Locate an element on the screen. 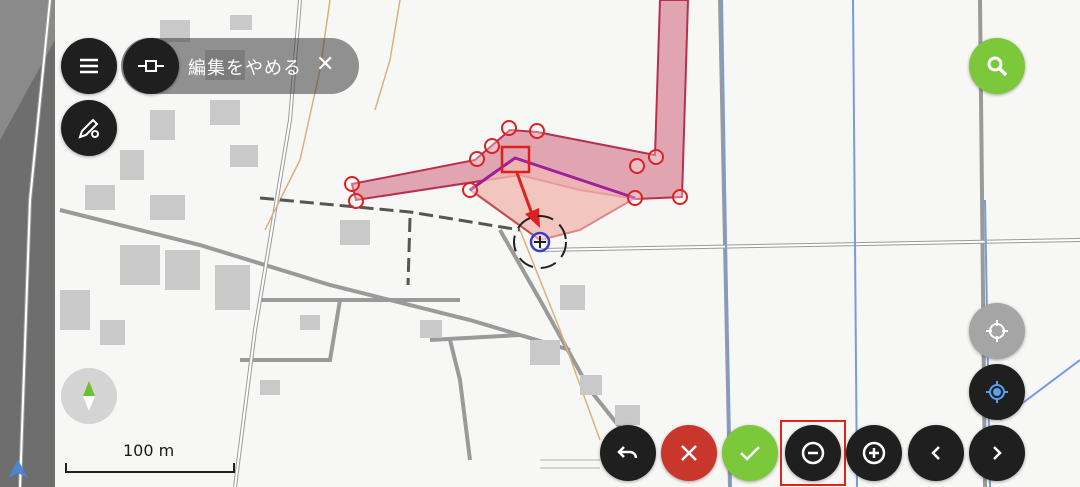  scale-label: 100 m is located at coordinates (149, 450).